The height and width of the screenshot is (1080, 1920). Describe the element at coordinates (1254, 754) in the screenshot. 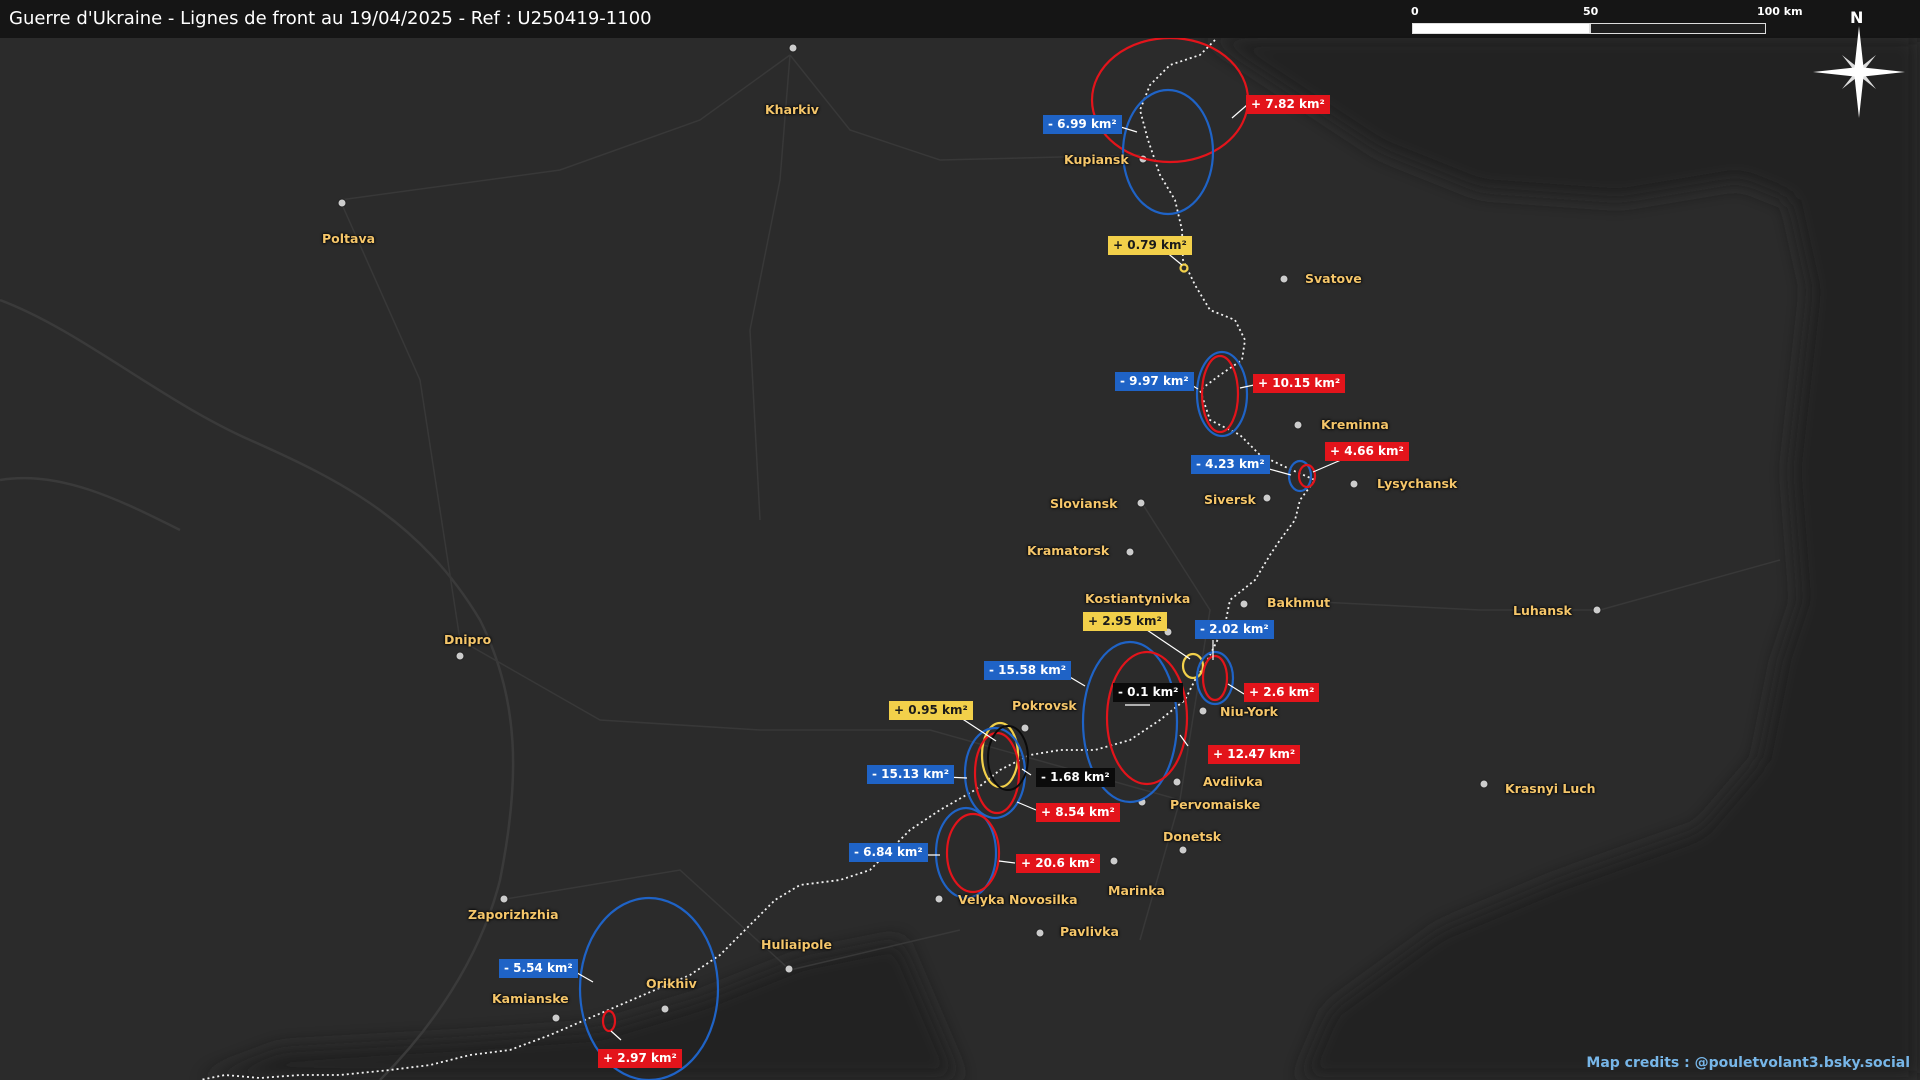

I see `area-change-tag: + 12.47 km²` at that location.